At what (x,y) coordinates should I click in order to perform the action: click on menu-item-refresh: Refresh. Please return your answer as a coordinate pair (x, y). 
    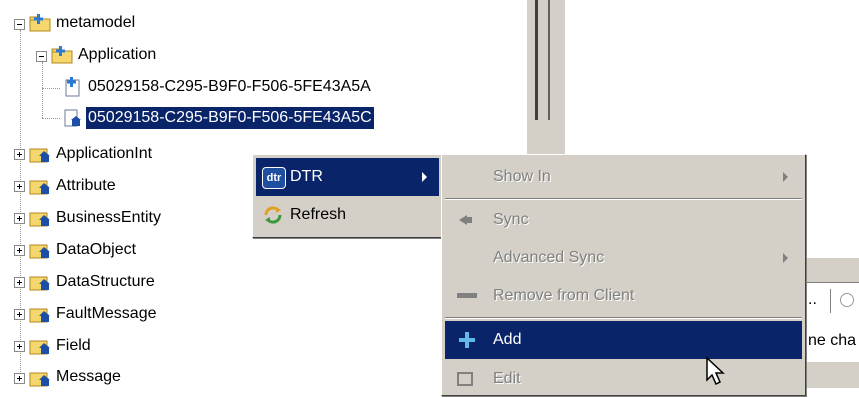
    Looking at the image, I should click on (347, 215).